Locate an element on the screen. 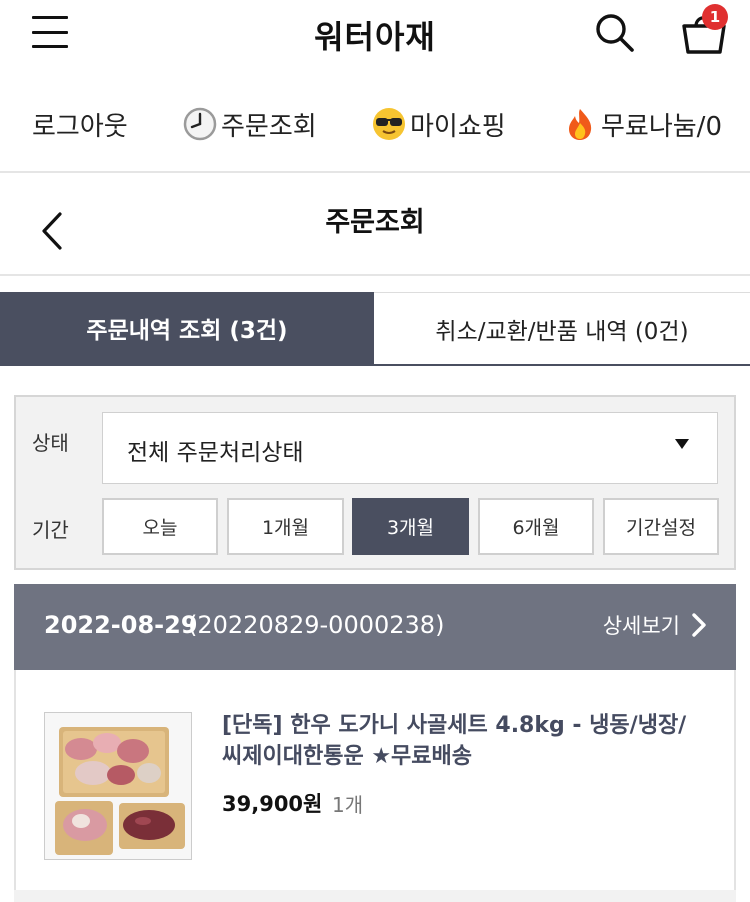  nav-logout: 로그아웃 is located at coordinates (80, 124).